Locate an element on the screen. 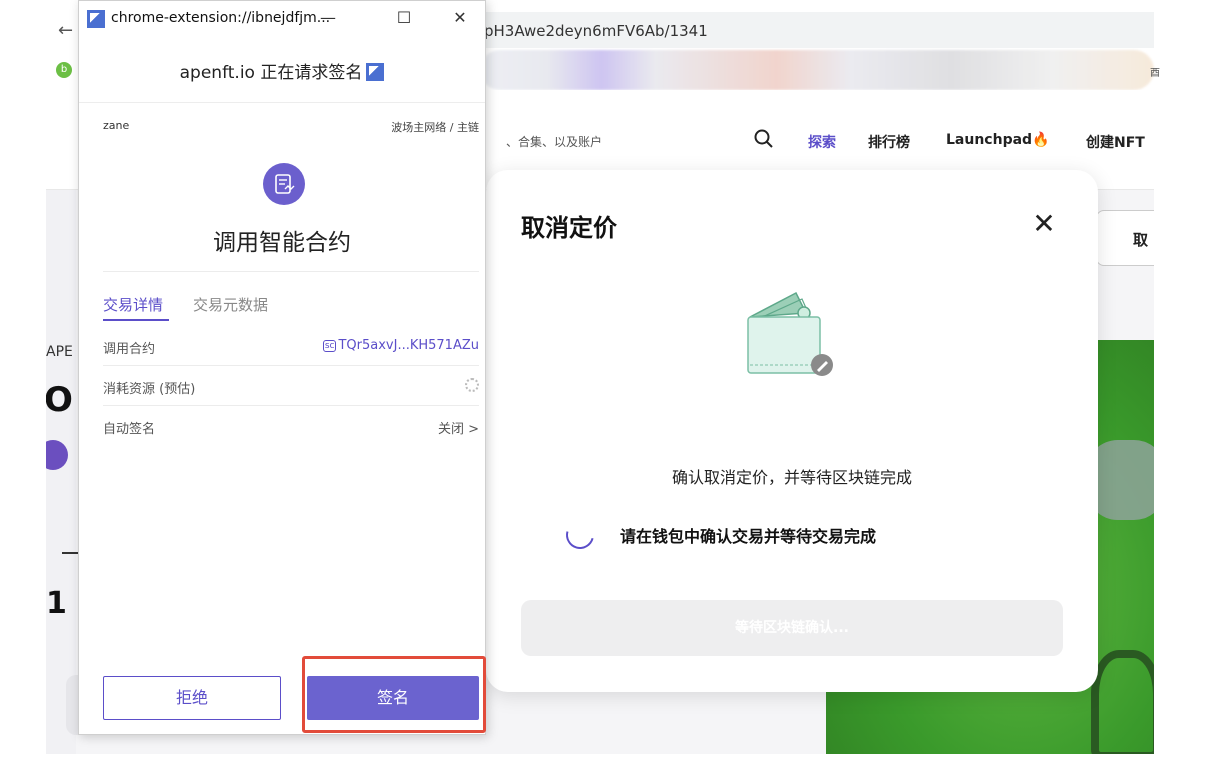  tab-transaction-metadata: 交易元数据 is located at coordinates (230, 304).